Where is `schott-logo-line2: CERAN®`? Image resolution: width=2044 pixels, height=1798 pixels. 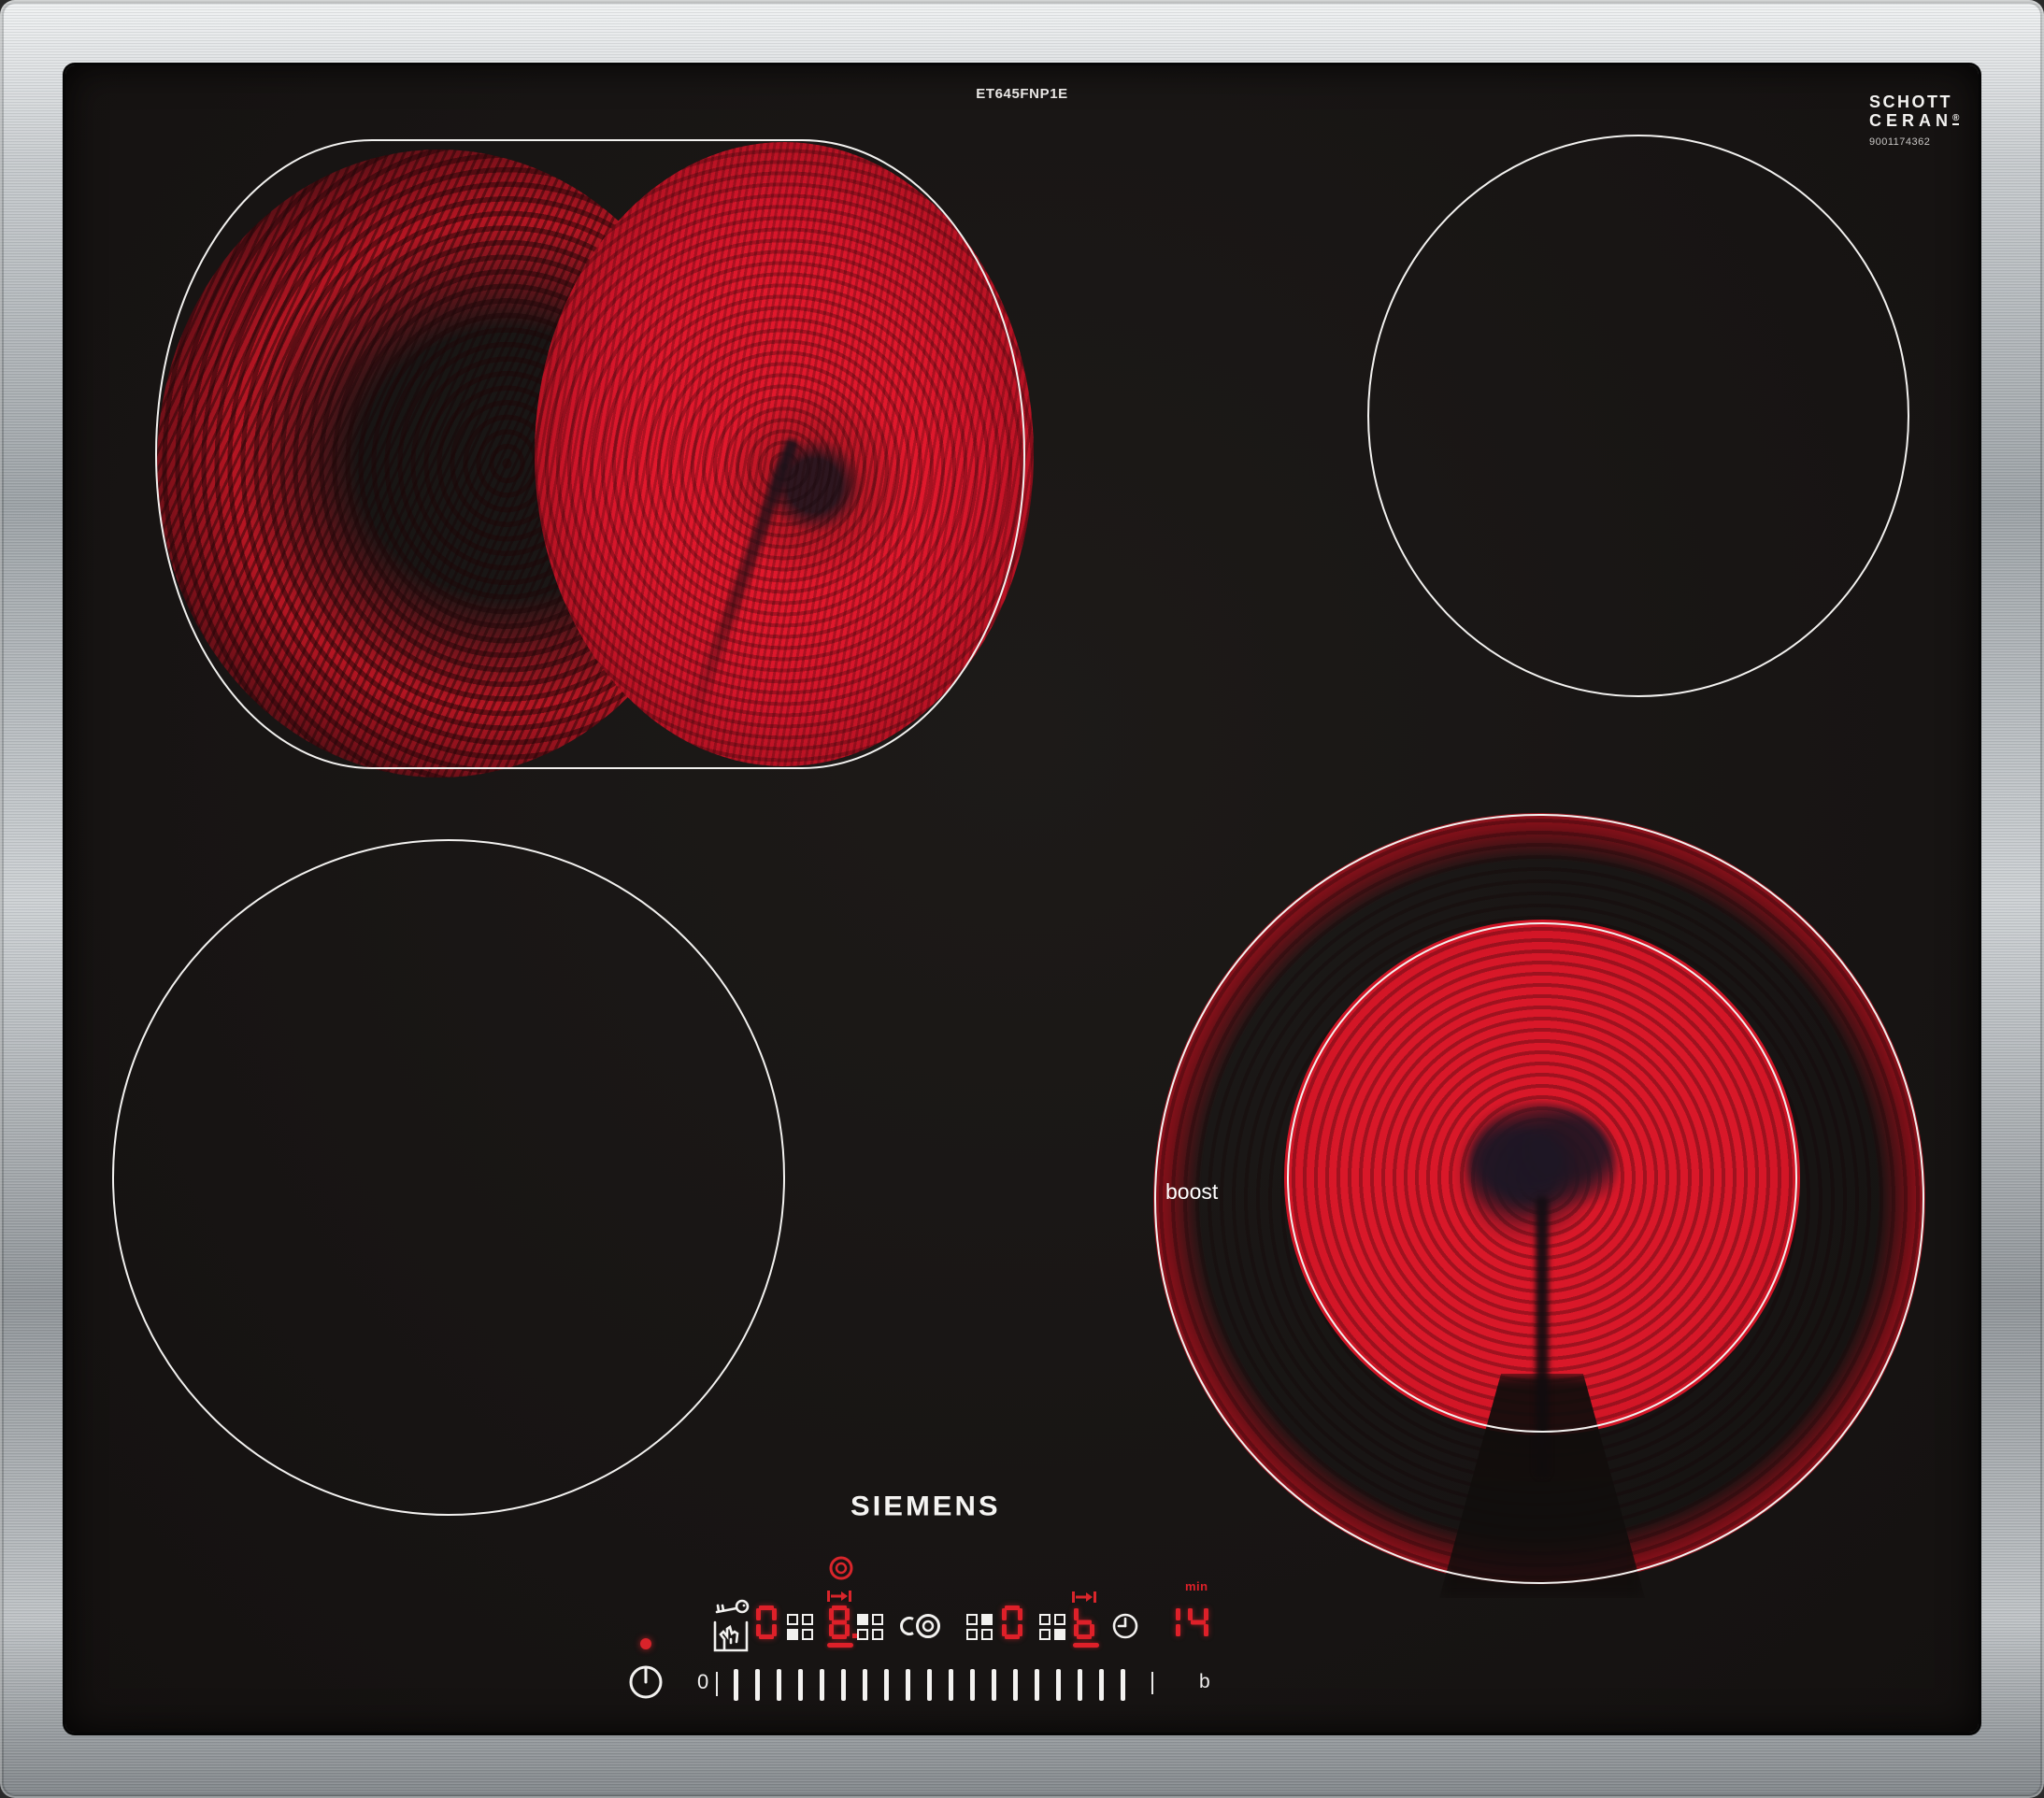 schott-logo-line2: CERAN® is located at coordinates (1914, 120).